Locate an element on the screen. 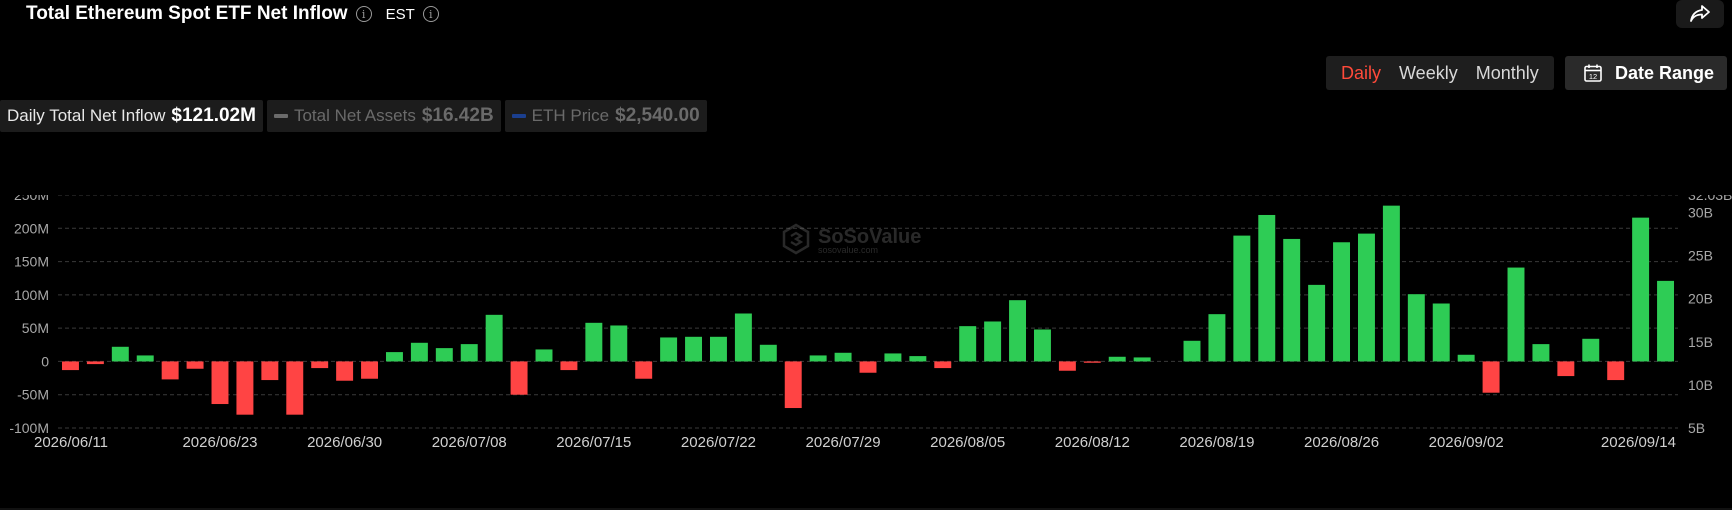 The height and width of the screenshot is (510, 1732). y2-tick-label: 32.03B is located at coordinates (1710, 199).